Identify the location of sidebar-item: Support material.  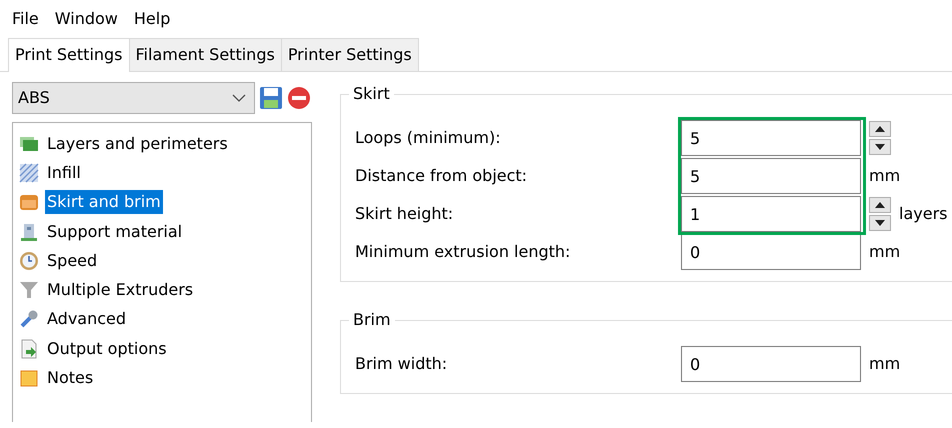
(114, 232).